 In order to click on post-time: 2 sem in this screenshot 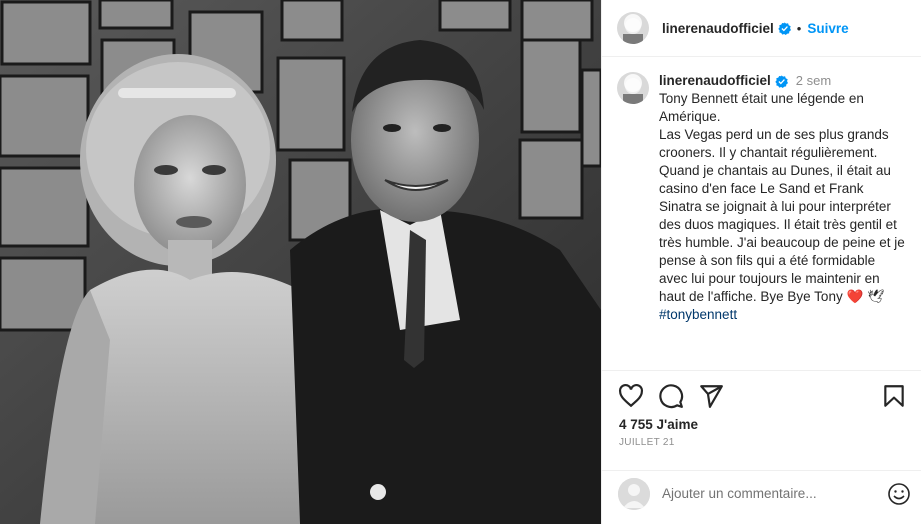, I will do `click(813, 81)`.